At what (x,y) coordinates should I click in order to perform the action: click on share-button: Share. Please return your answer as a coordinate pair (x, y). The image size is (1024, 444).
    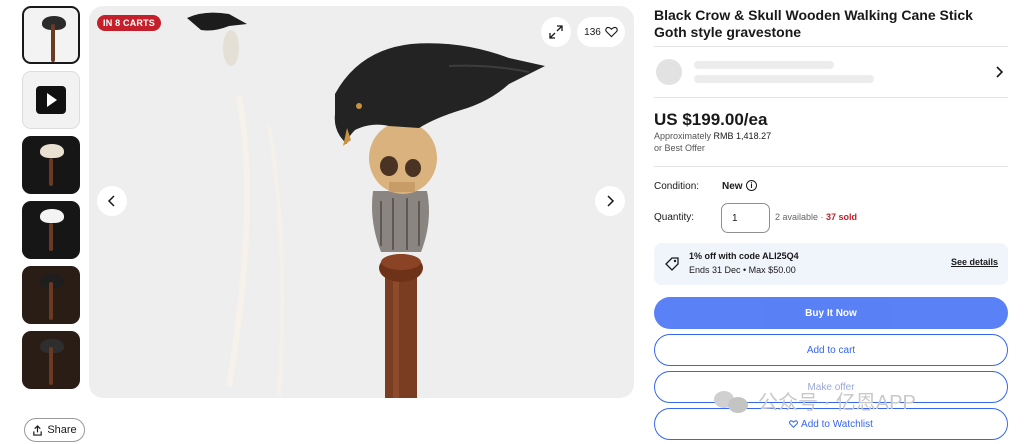
    Looking at the image, I should click on (54, 430).